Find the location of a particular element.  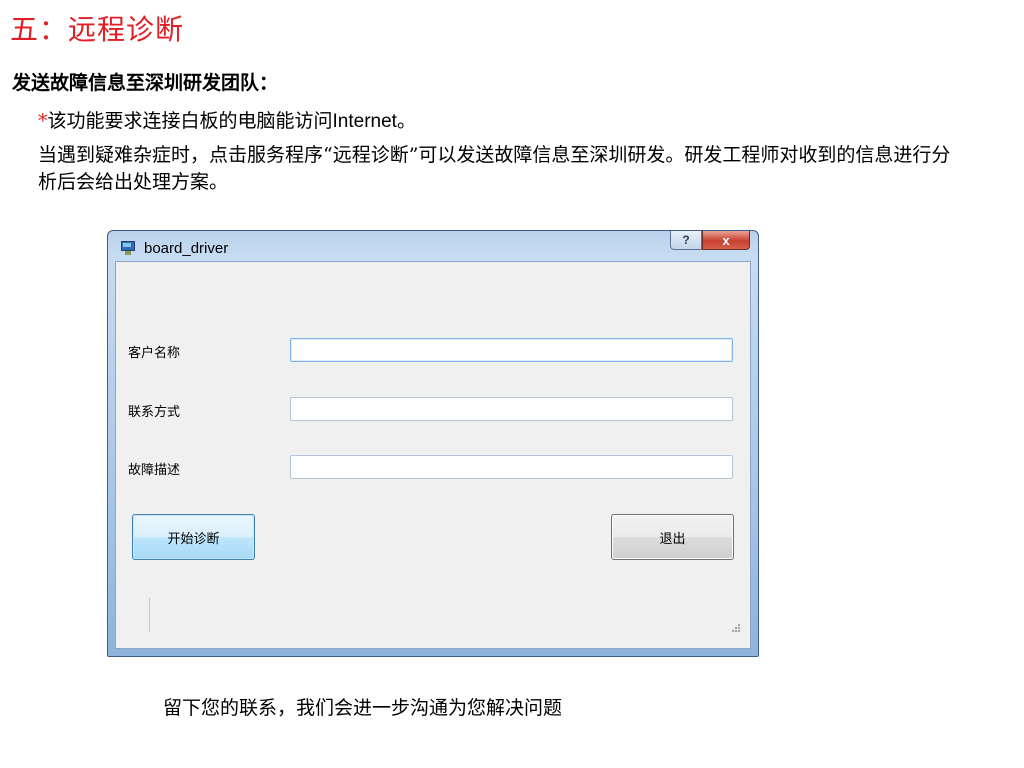

note-internet: Internet is located at coordinates (364, 121).